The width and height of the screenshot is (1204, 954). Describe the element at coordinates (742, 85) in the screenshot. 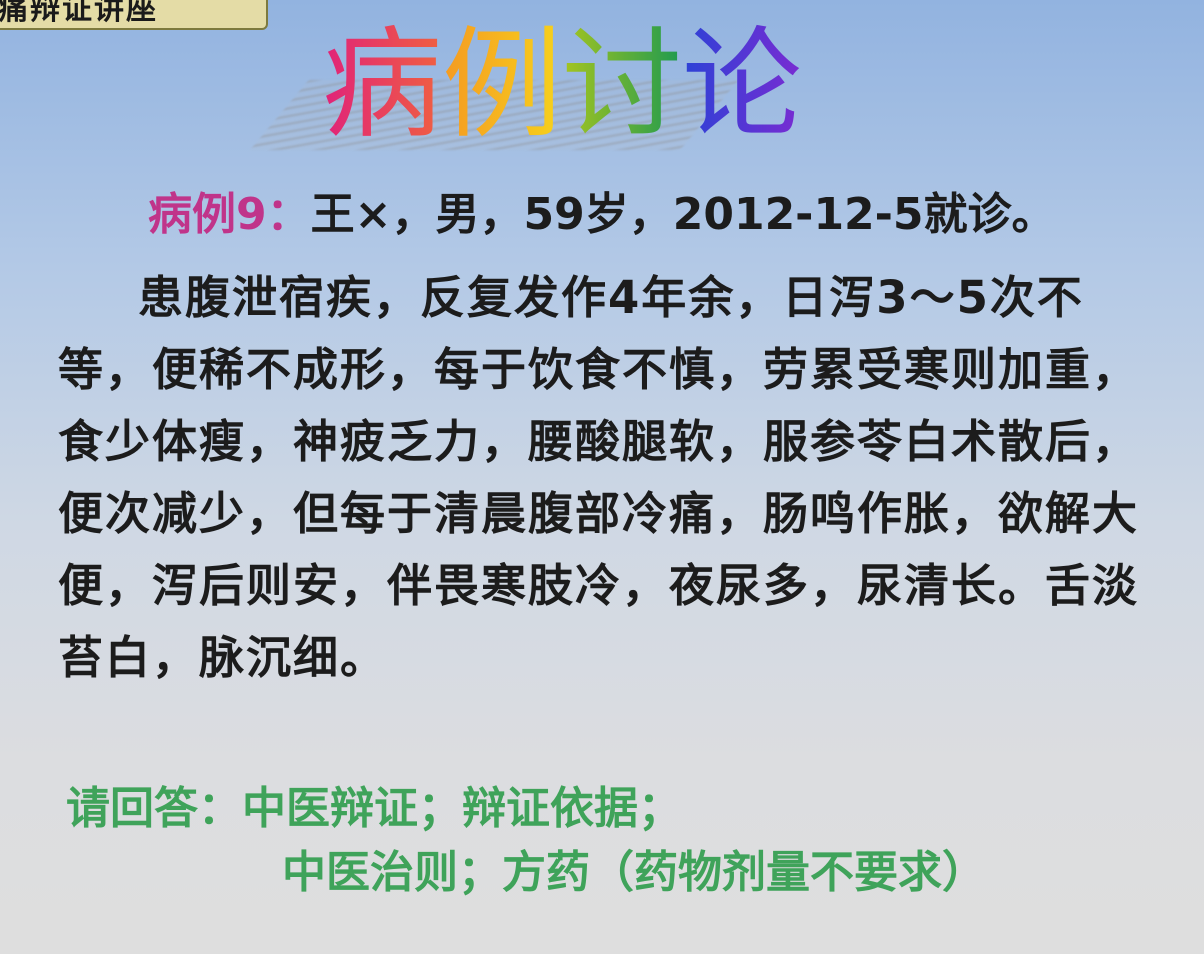

I see `title-char-4: 论` at that location.